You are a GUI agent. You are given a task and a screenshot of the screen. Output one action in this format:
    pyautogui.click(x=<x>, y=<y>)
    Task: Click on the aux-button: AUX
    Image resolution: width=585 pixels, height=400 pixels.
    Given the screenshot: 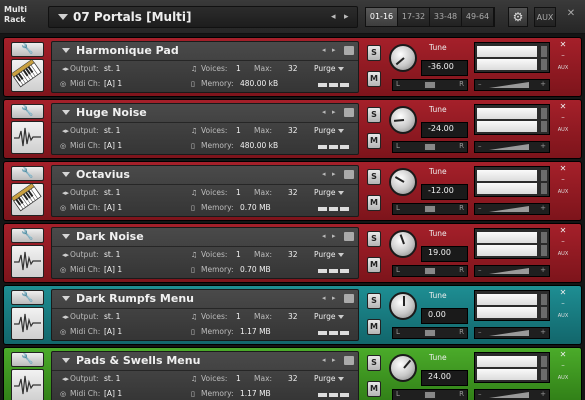 What is the action you would take?
    pyautogui.click(x=545, y=17)
    